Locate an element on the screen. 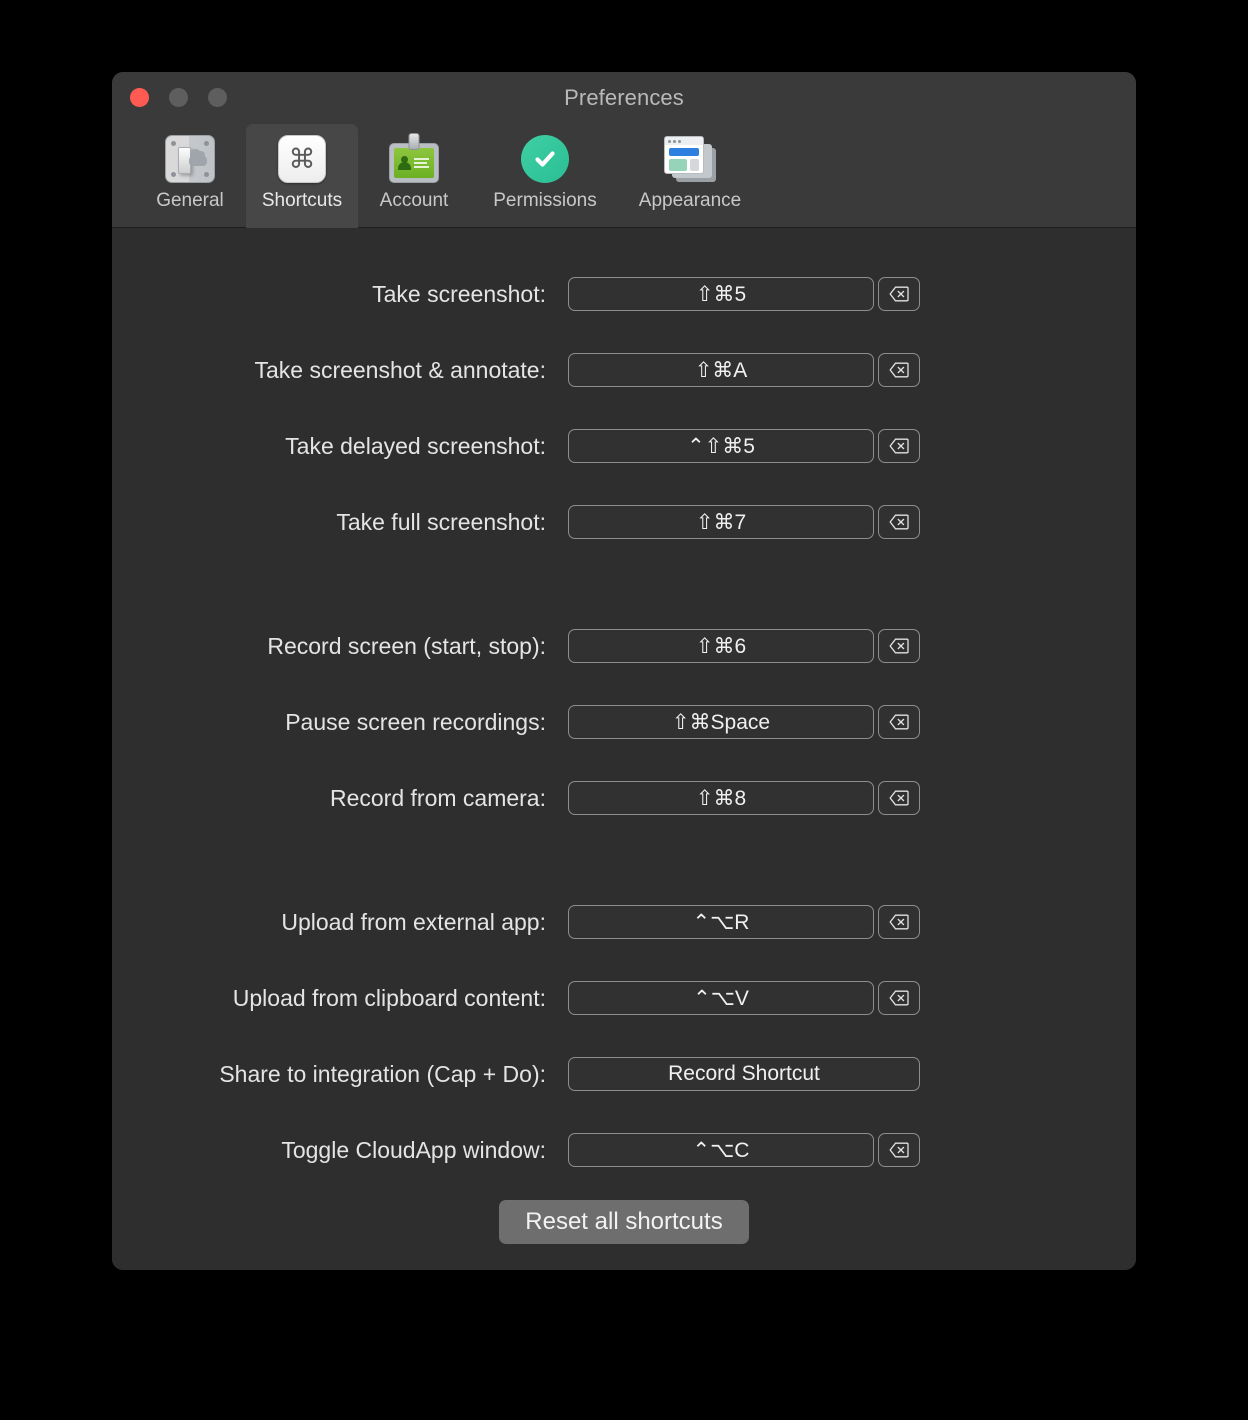 Image resolution: width=1248 pixels, height=1420 pixels. shortcut-field-wrap: ⇧⌘Space is located at coordinates (744, 722).